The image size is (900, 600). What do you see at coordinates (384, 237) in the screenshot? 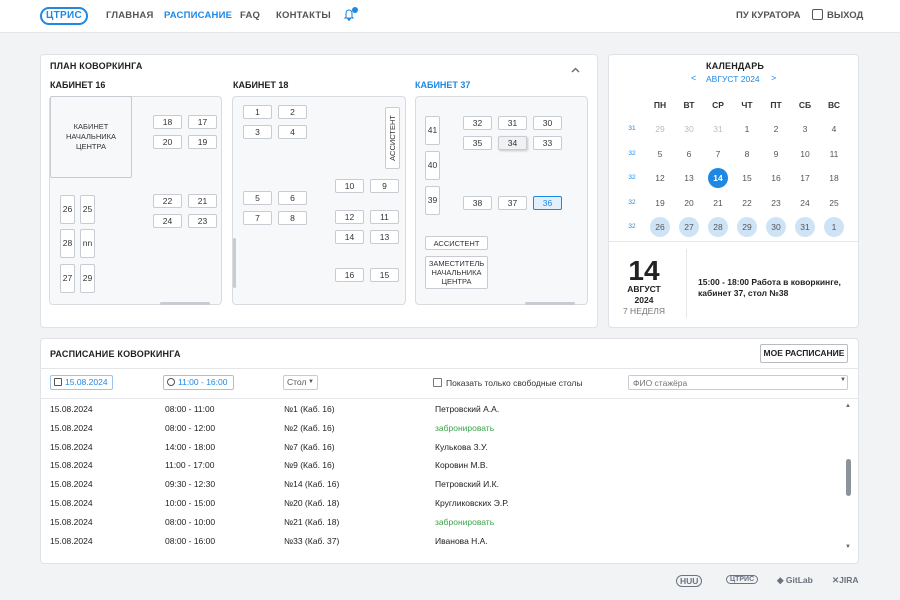
I see `desk-13: 13` at bounding box center [384, 237].